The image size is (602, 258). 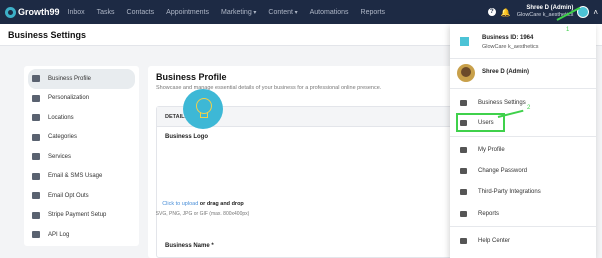 I want to click on business-profile-icon, so click(x=36, y=79).